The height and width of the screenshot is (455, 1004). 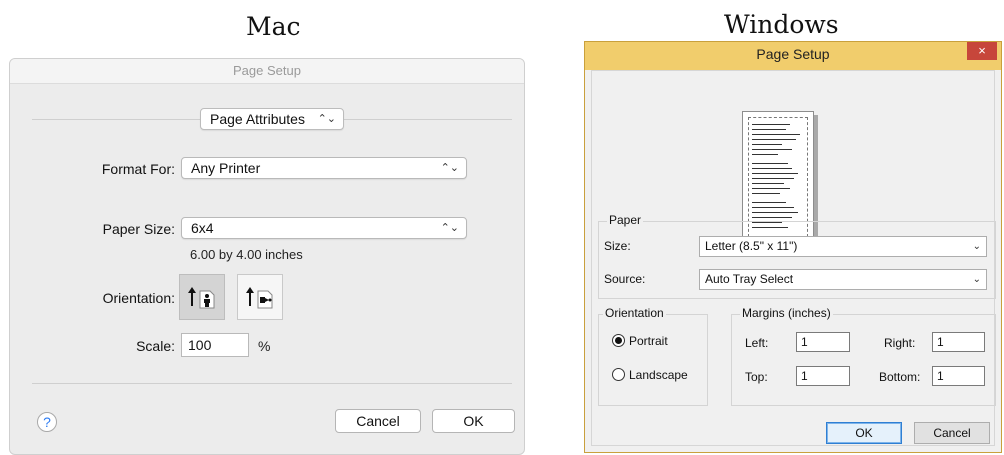 What do you see at coordinates (786, 313) in the screenshot?
I see `margins-group-title: Margins (inches)` at bounding box center [786, 313].